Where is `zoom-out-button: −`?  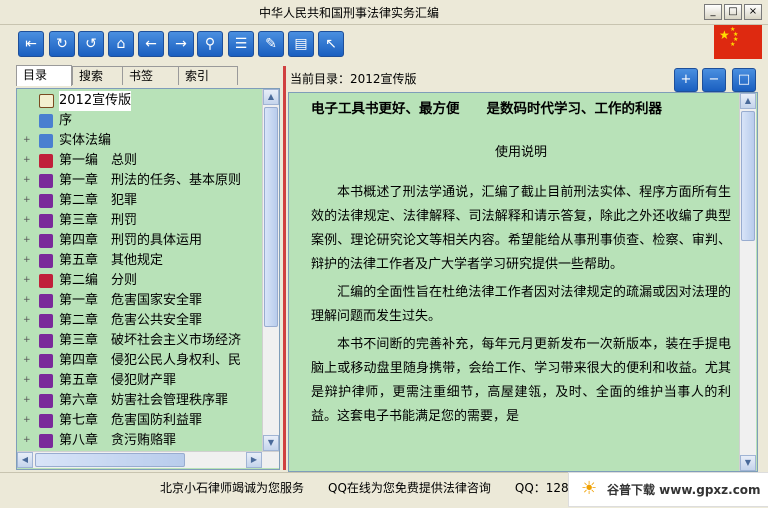
zoom-out-button: − is located at coordinates (714, 80).